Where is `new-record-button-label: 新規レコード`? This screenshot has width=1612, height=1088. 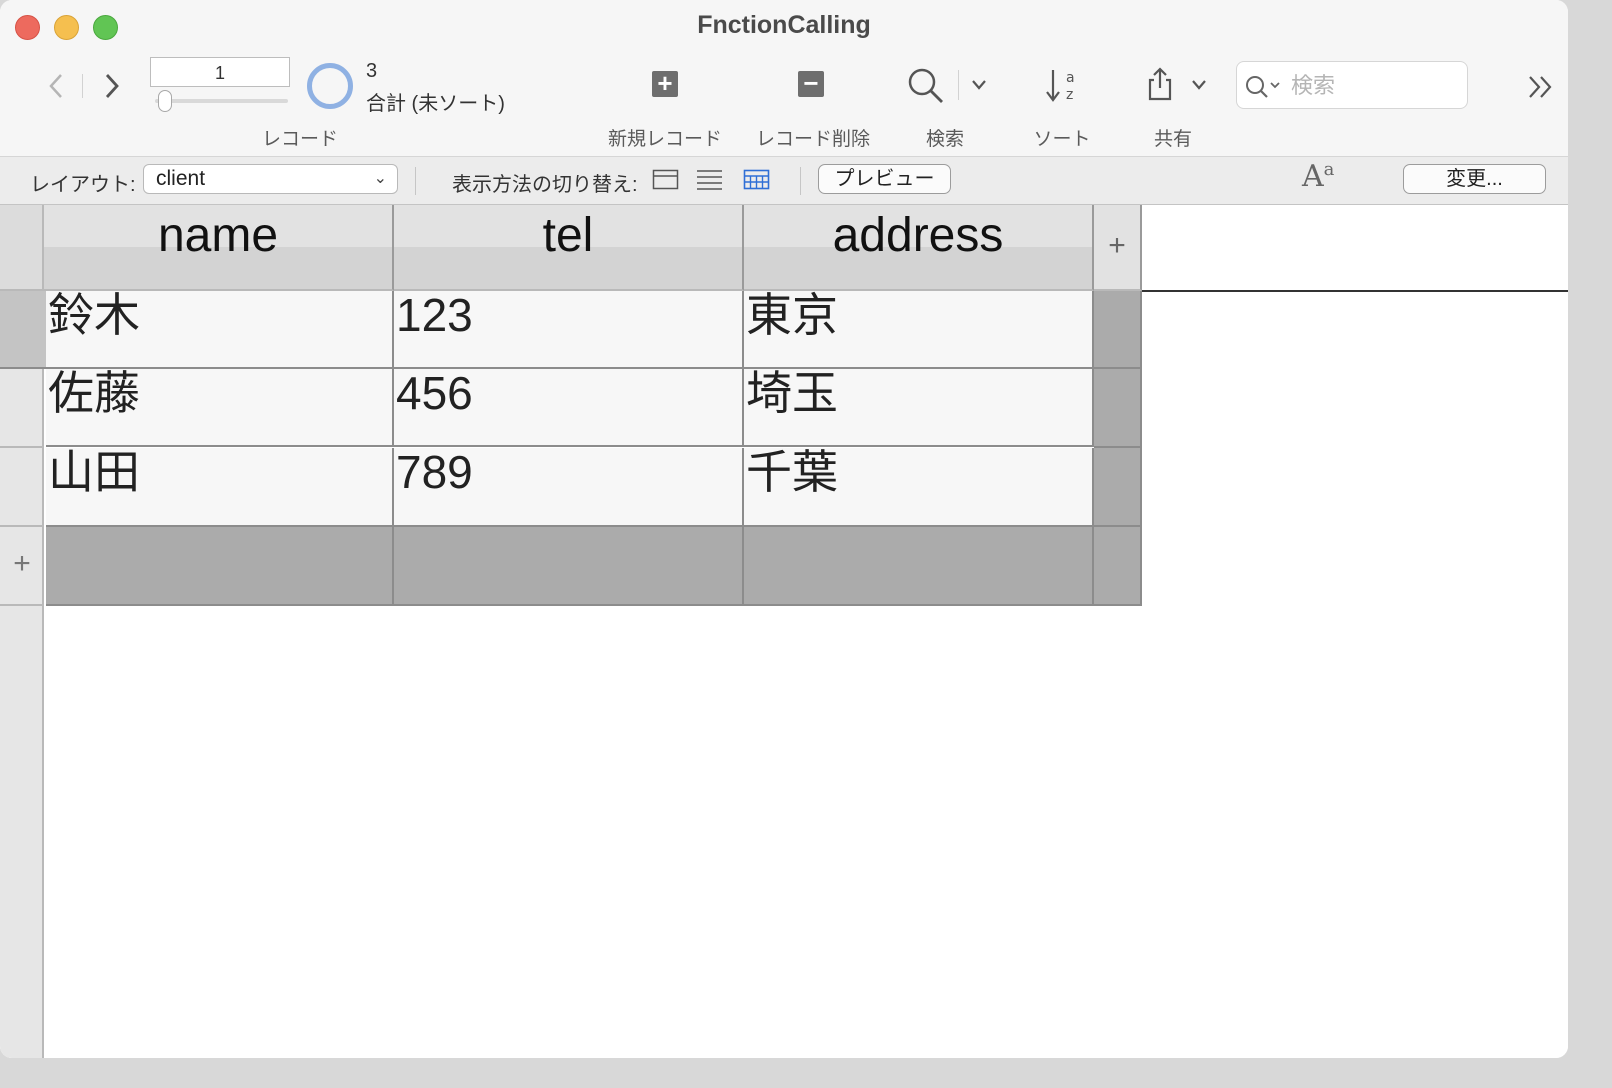 new-record-button-label: 新規レコード is located at coordinates (665, 137).